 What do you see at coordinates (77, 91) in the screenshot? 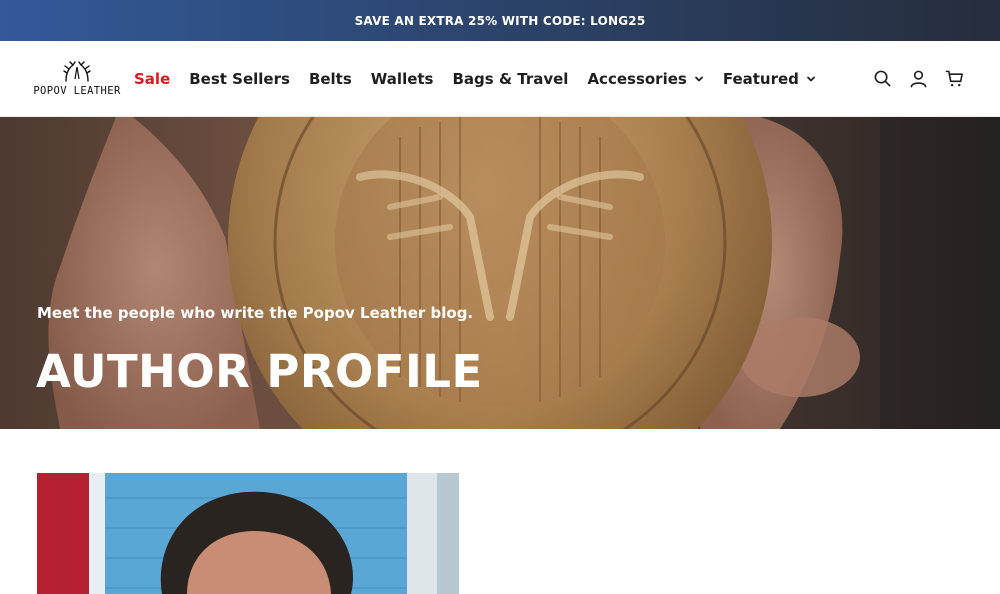
I see `logo-text: POPOV LEATHER` at bounding box center [77, 91].